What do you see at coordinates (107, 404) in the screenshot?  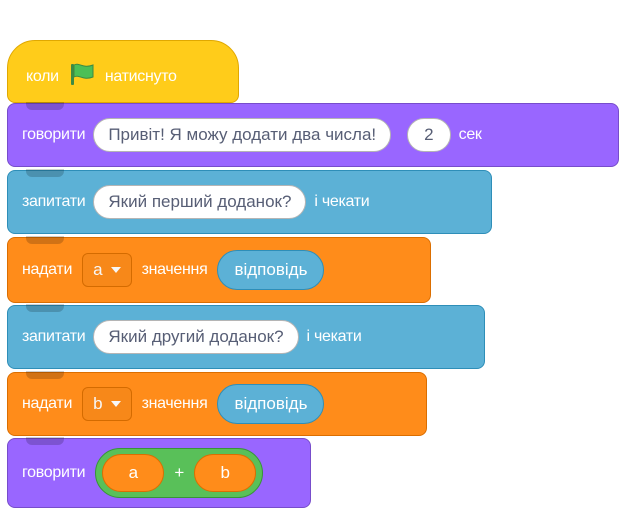 I see `variable-b-dropdown: b` at bounding box center [107, 404].